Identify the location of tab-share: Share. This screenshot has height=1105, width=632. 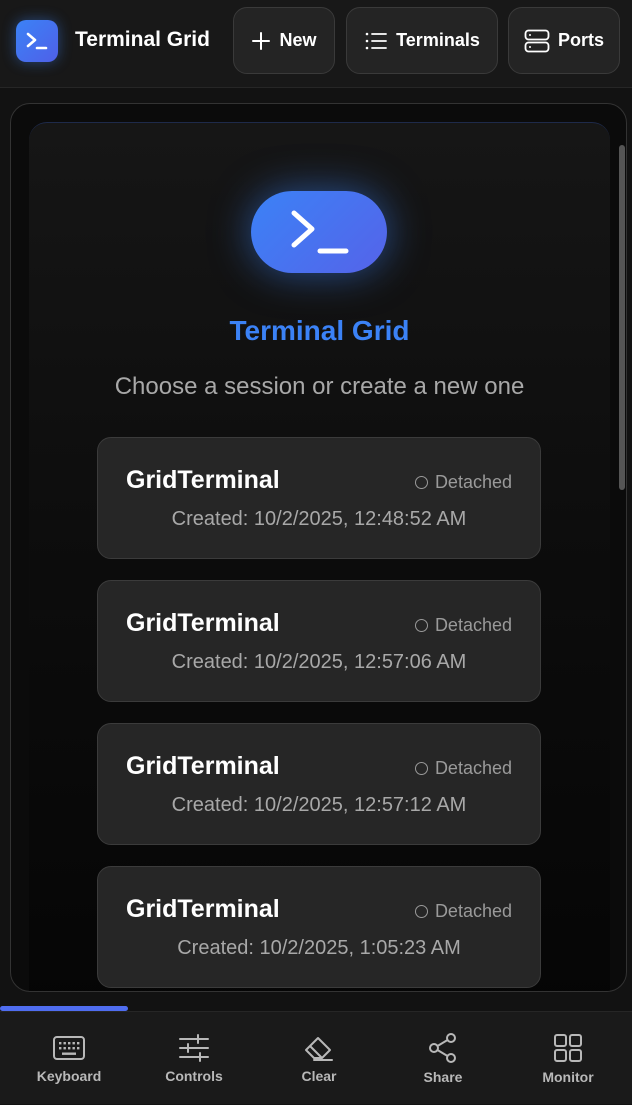
(443, 1058).